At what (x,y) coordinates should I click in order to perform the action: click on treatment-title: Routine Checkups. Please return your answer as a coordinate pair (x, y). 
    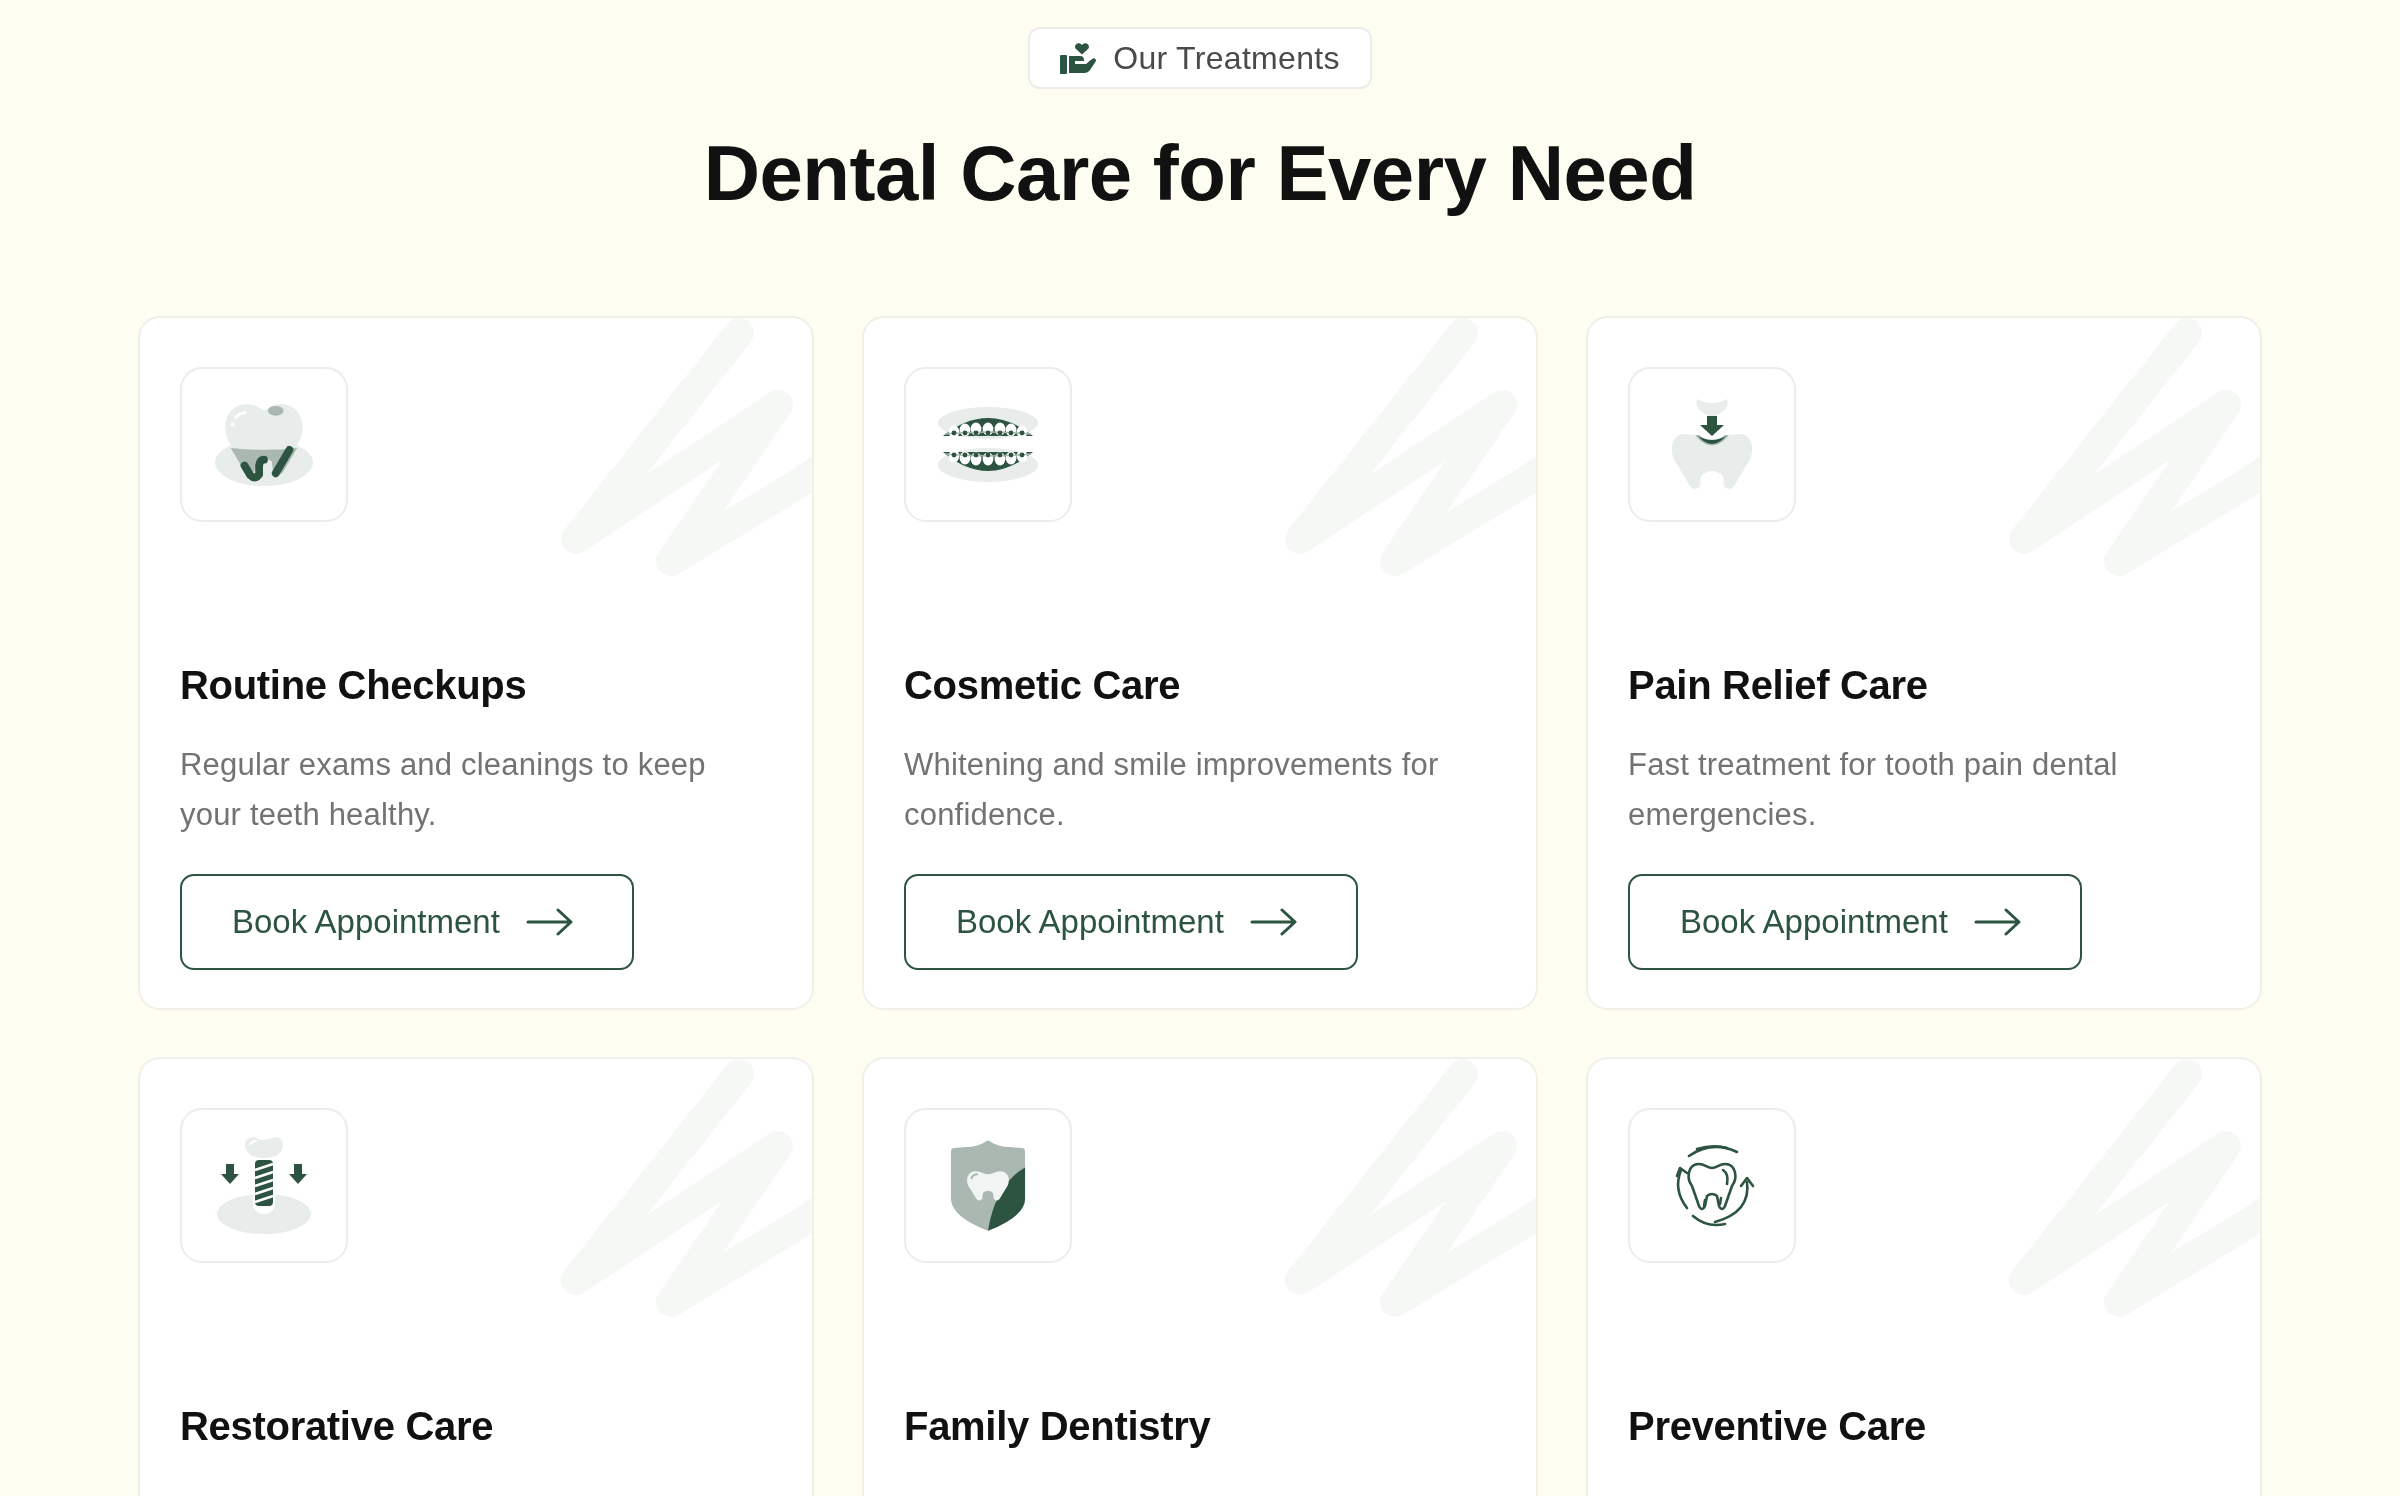
    Looking at the image, I should click on (353, 685).